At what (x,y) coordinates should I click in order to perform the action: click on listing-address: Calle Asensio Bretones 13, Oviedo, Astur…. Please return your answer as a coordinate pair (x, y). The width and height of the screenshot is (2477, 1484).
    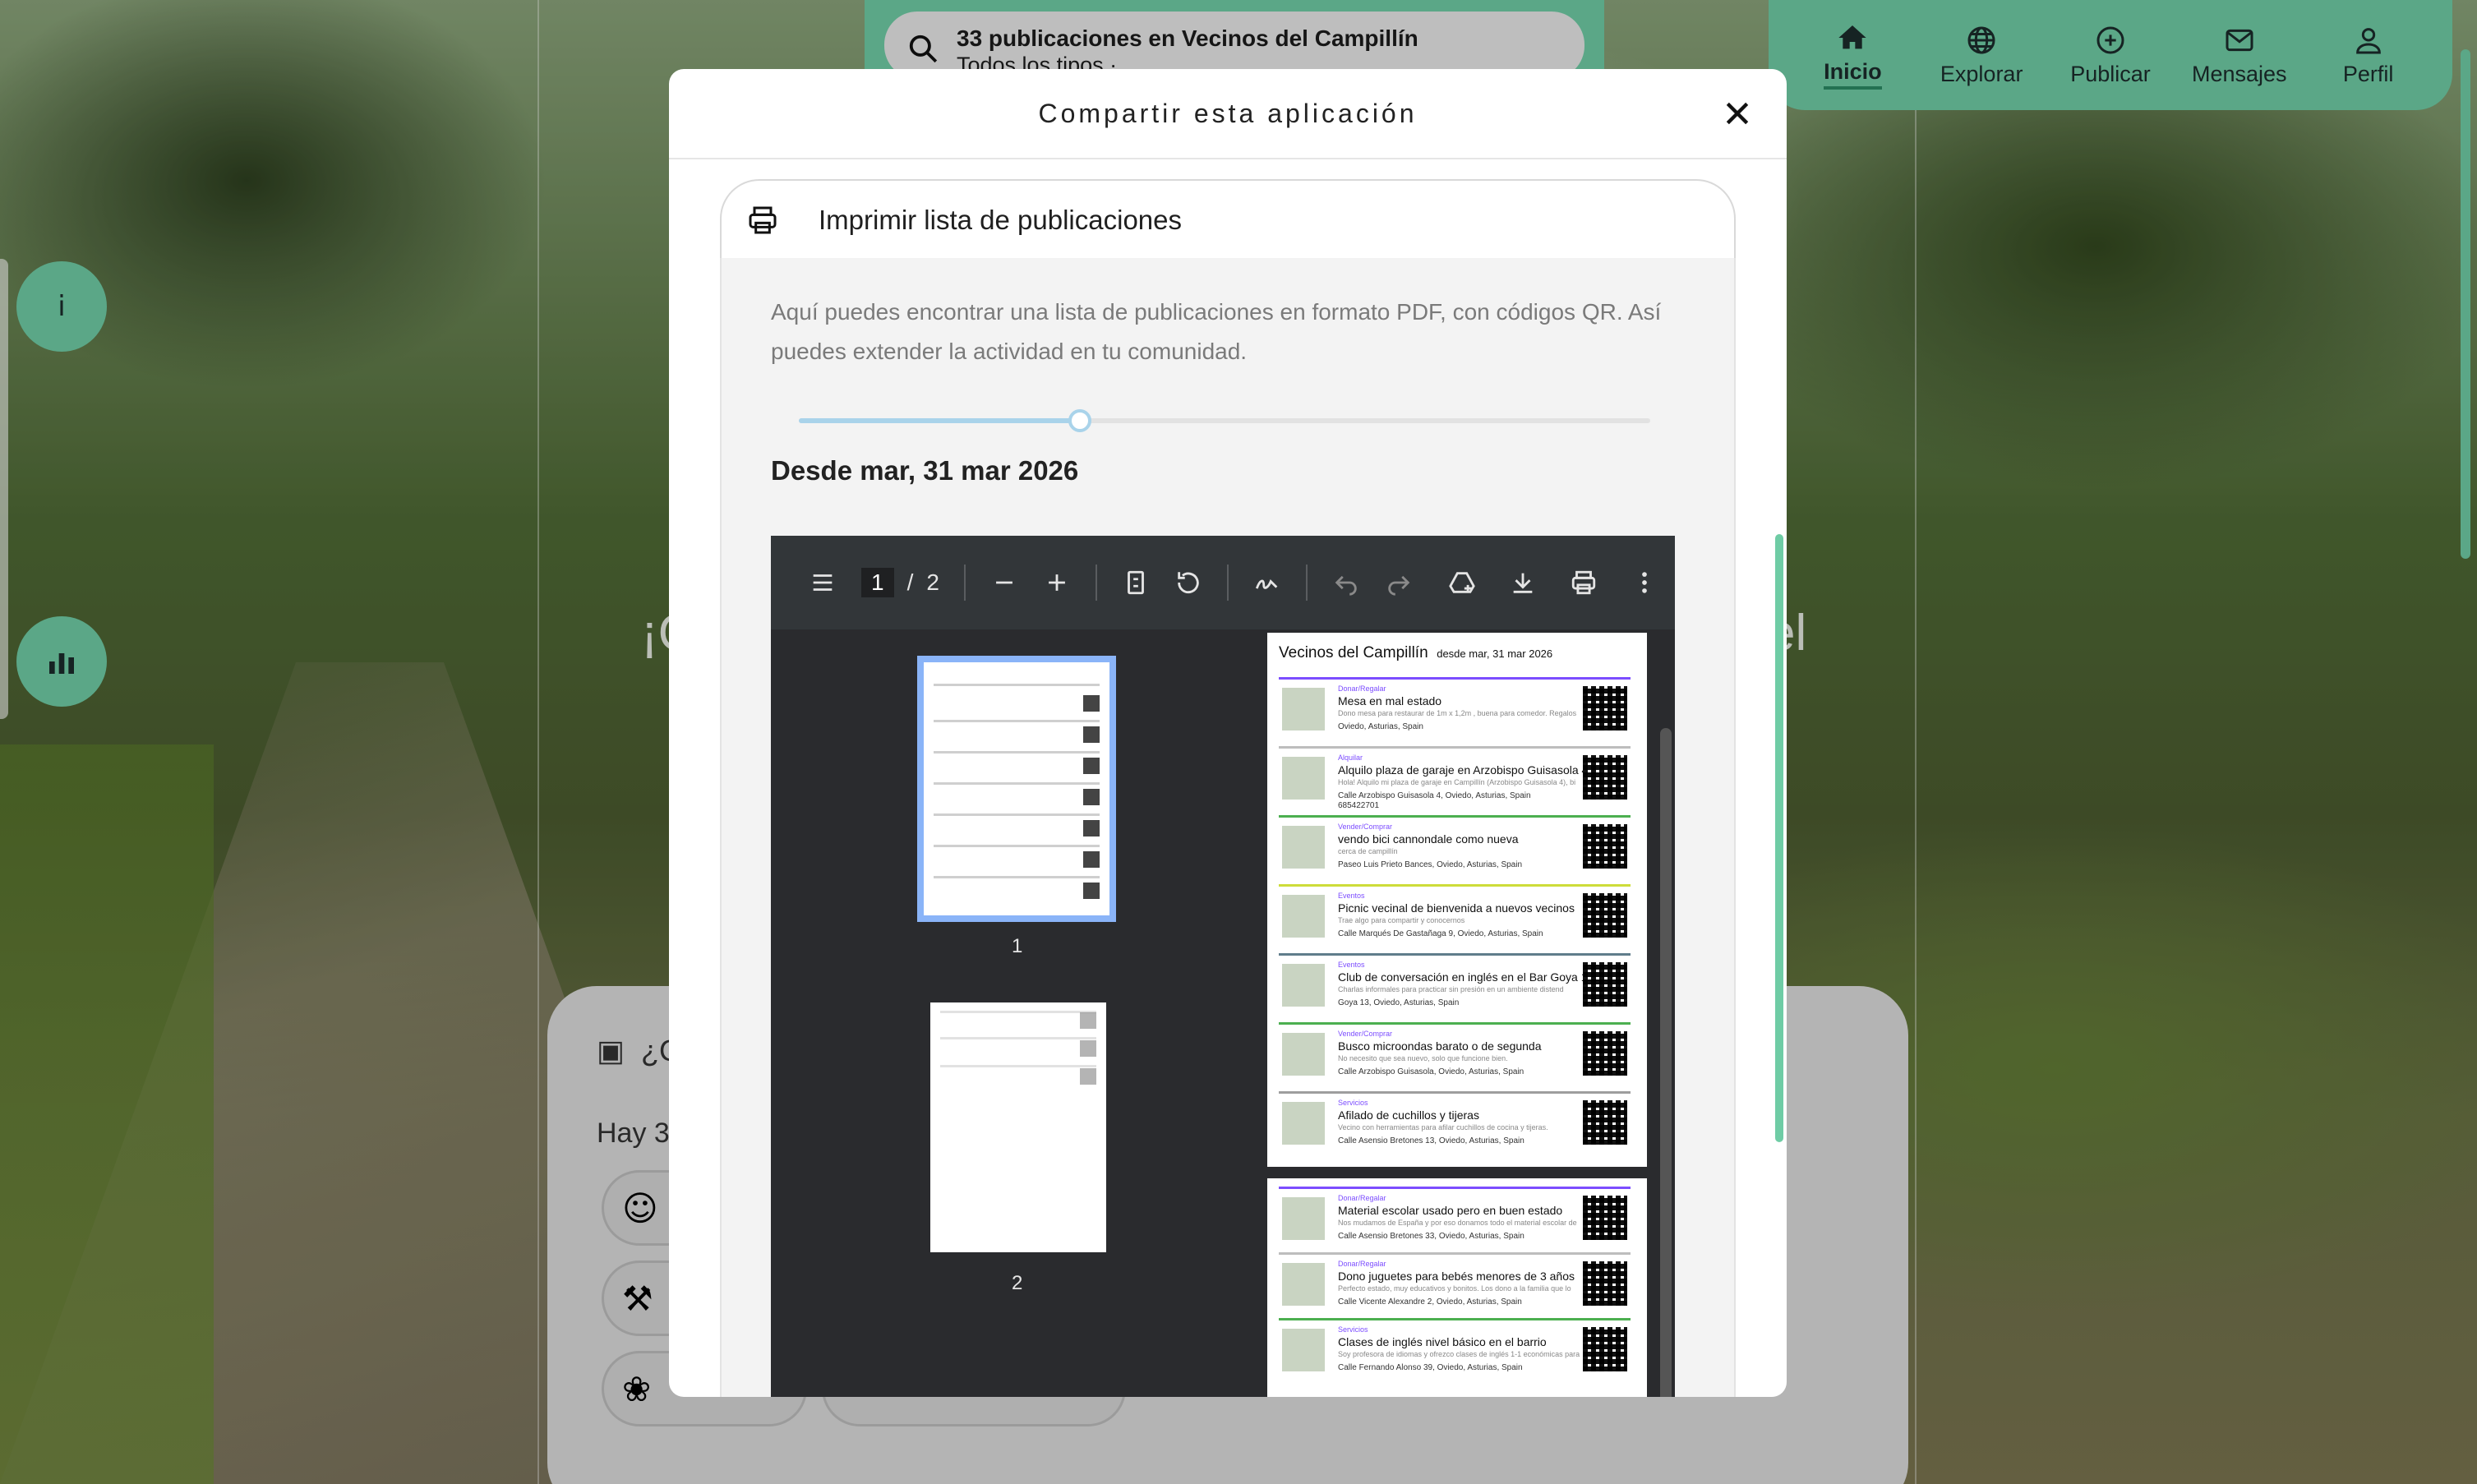
    Looking at the image, I should click on (1431, 1140).